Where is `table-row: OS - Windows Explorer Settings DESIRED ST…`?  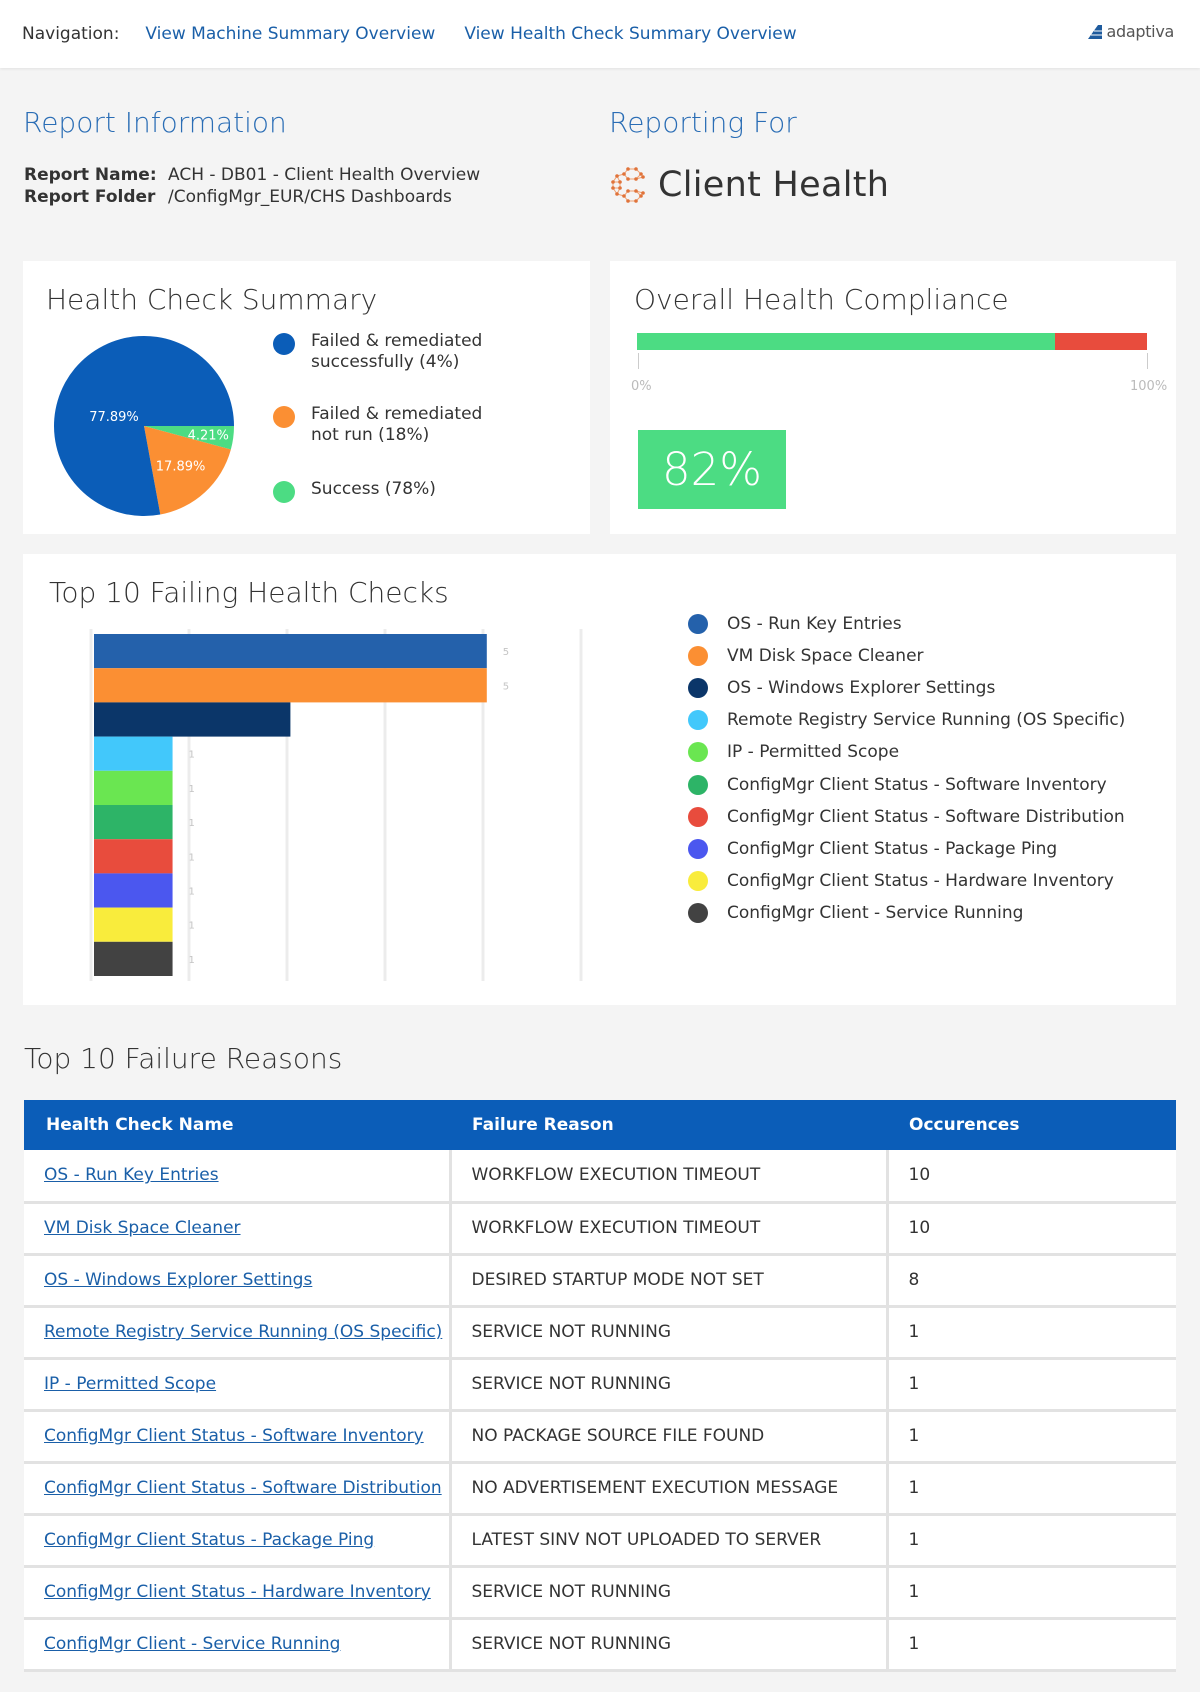 table-row: OS - Windows Explorer Settings DESIRED ST… is located at coordinates (600, 1281).